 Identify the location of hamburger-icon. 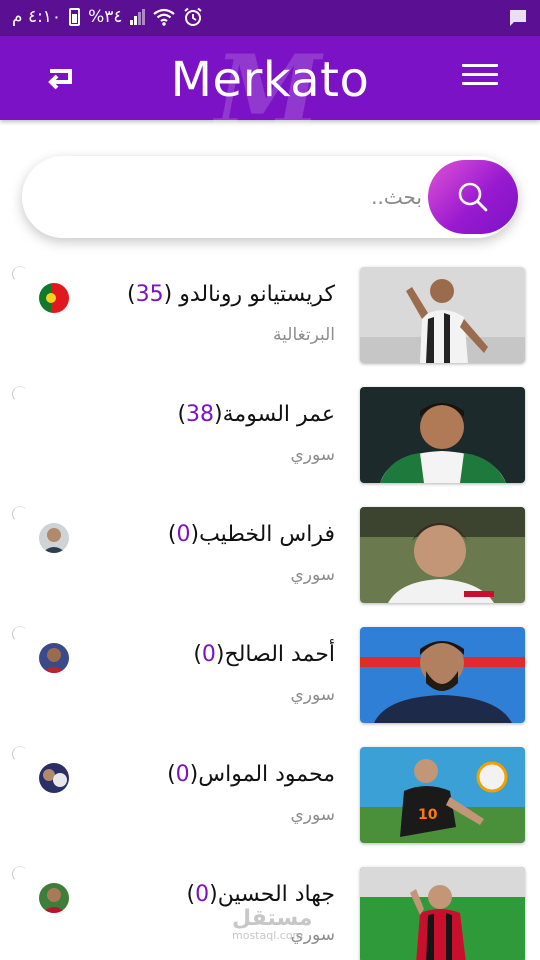
(480, 74).